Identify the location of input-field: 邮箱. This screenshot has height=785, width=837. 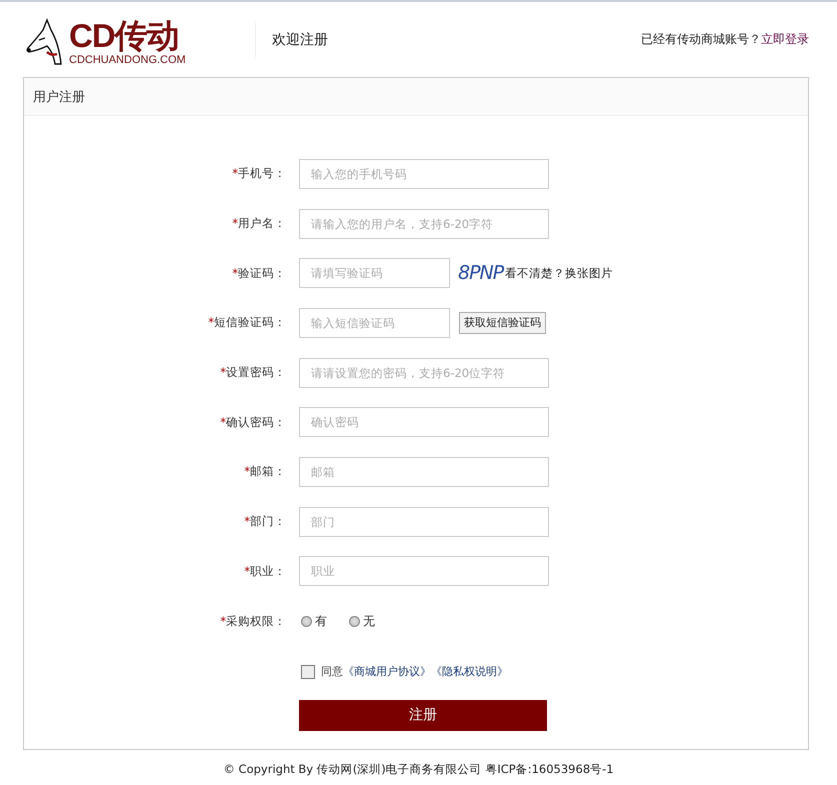
(424, 471).